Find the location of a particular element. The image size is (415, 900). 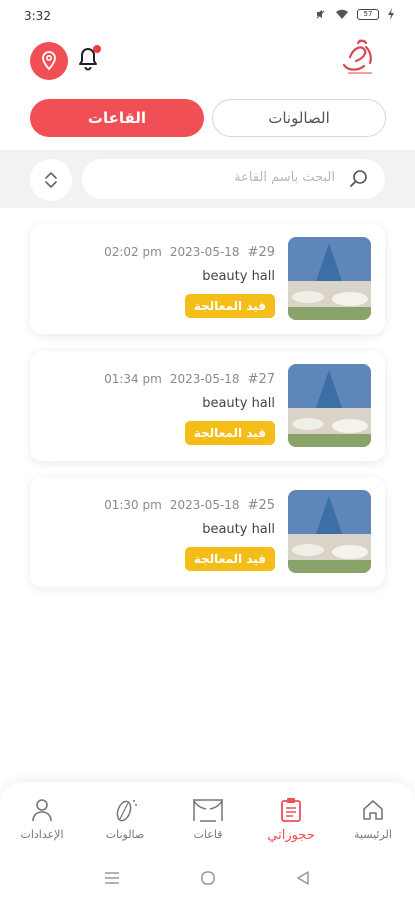

sort-icon is located at coordinates (51, 180).